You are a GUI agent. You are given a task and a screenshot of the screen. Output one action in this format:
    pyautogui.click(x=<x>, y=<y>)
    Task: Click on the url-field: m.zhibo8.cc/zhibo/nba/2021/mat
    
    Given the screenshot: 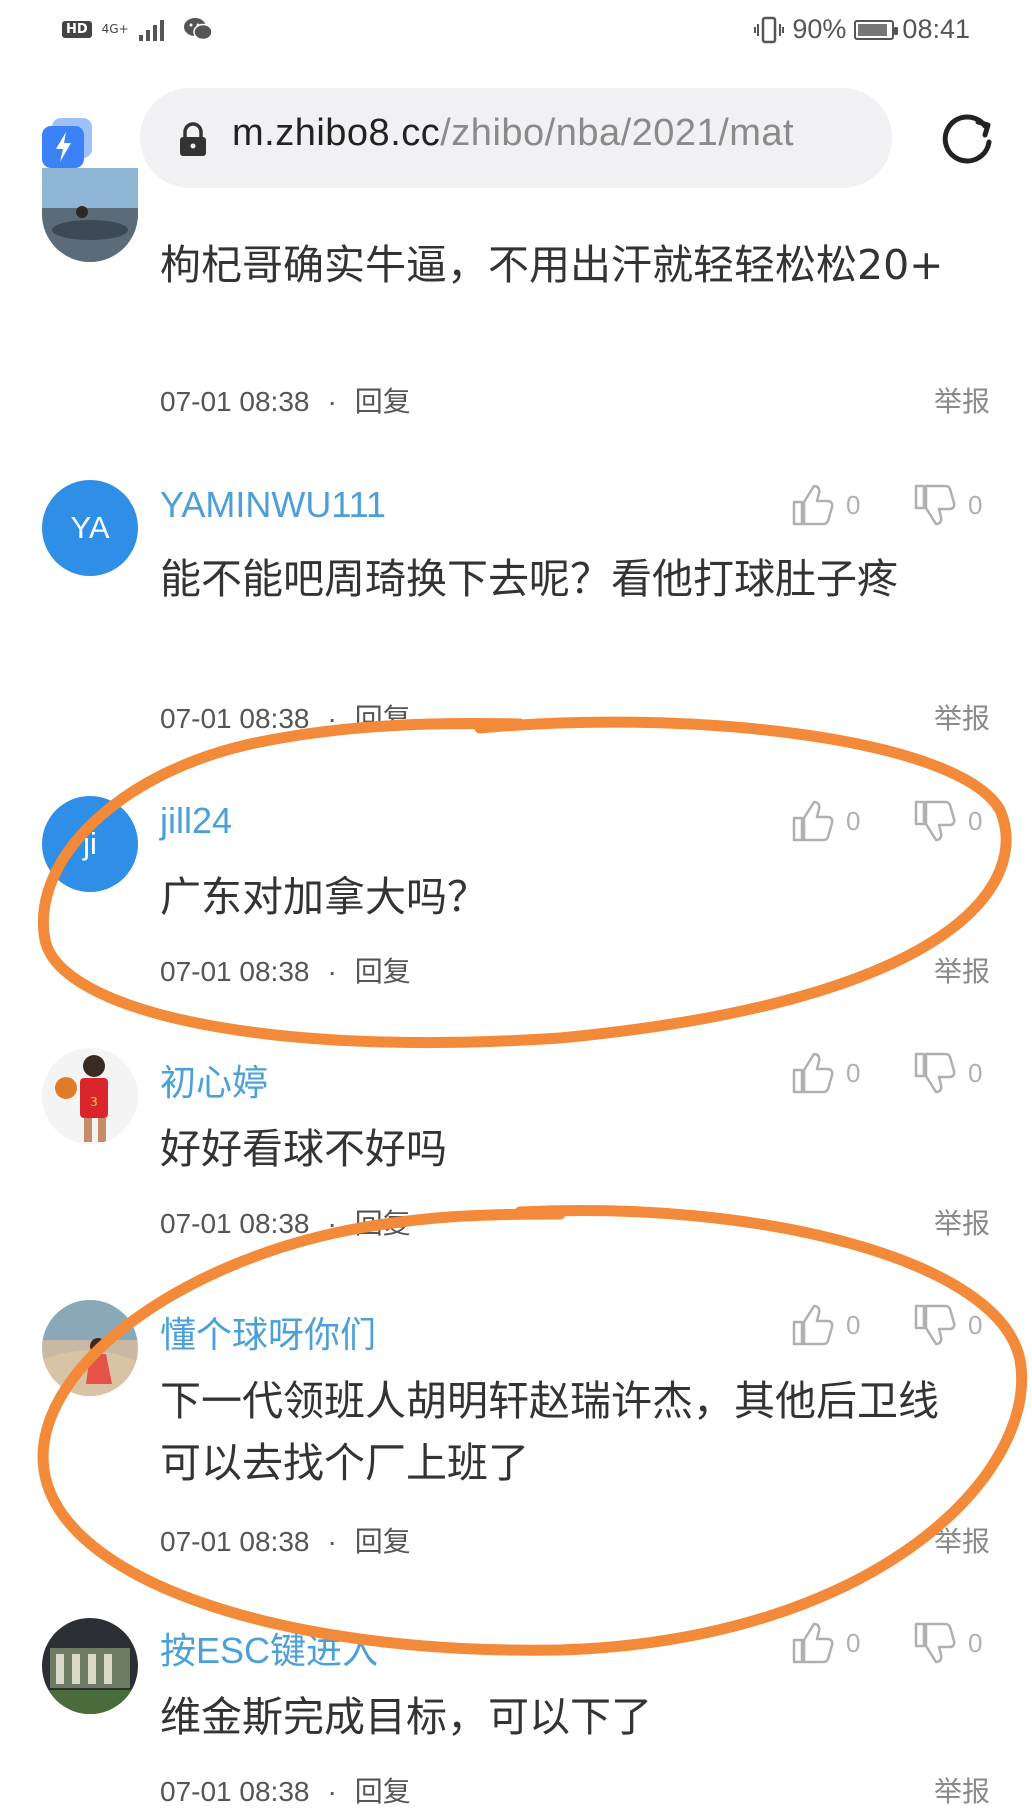 What is the action you would take?
    pyautogui.click(x=516, y=138)
    